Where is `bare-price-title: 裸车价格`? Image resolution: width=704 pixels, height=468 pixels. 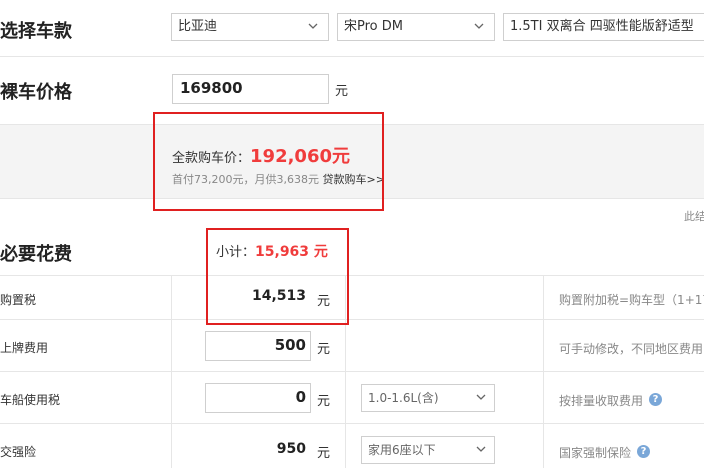
bare-price-title: 裸车价格 is located at coordinates (36, 92).